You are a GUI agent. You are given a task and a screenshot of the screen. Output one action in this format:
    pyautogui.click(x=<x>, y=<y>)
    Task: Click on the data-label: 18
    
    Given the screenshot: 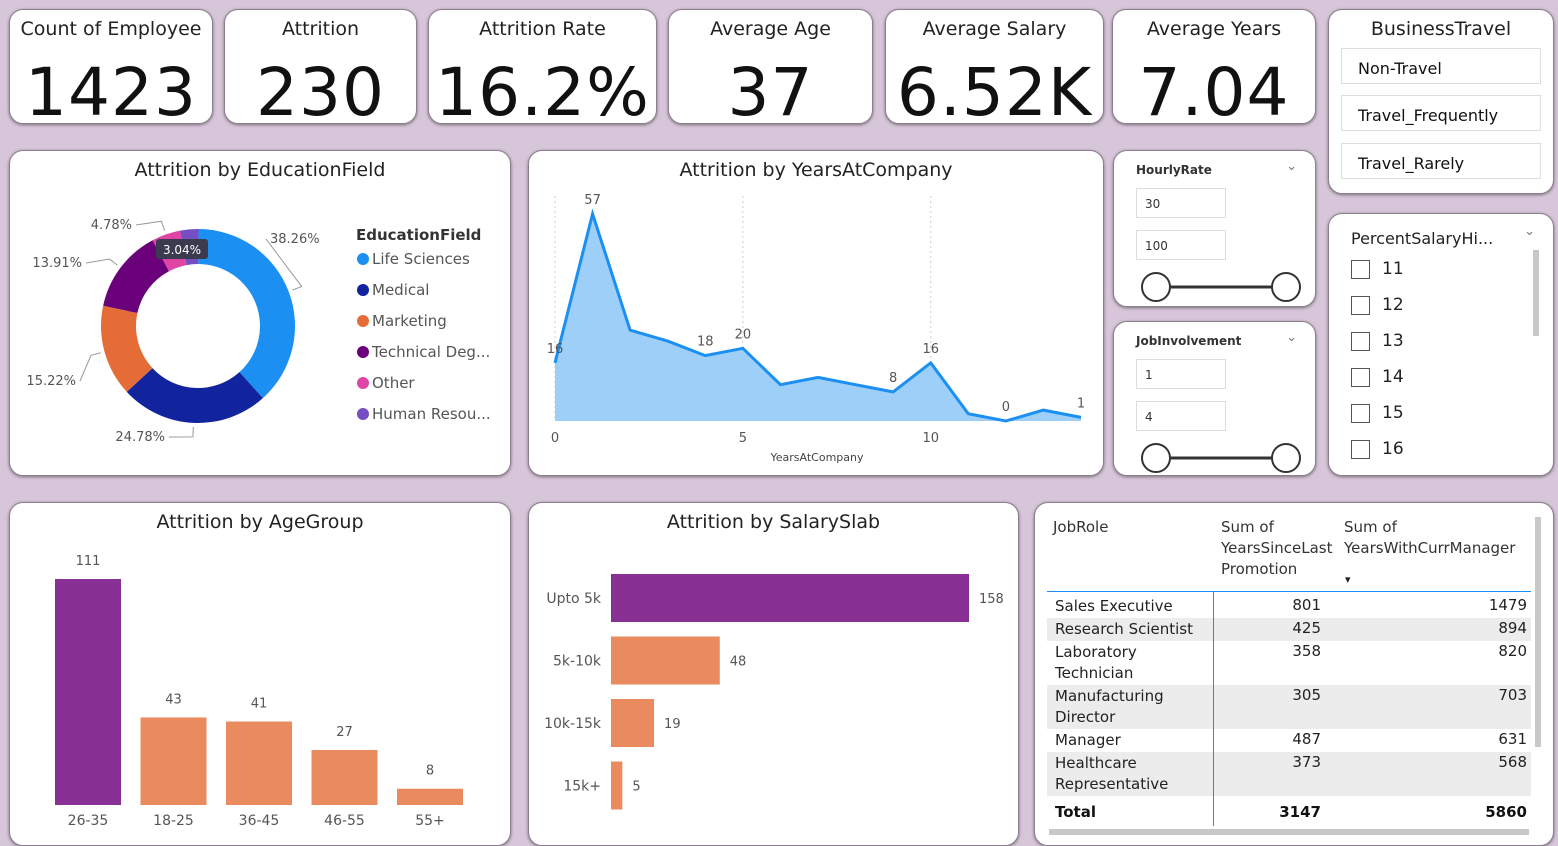 What is the action you would take?
    pyautogui.click(x=705, y=342)
    